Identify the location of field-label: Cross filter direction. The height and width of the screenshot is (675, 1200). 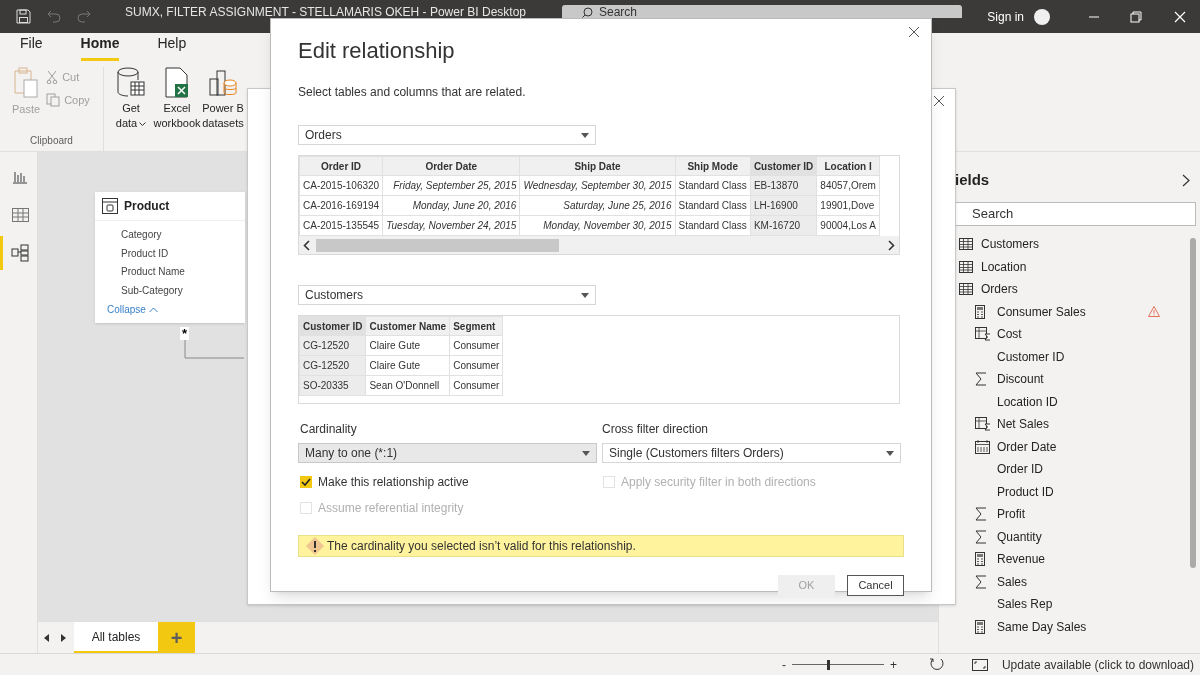
(656, 429).